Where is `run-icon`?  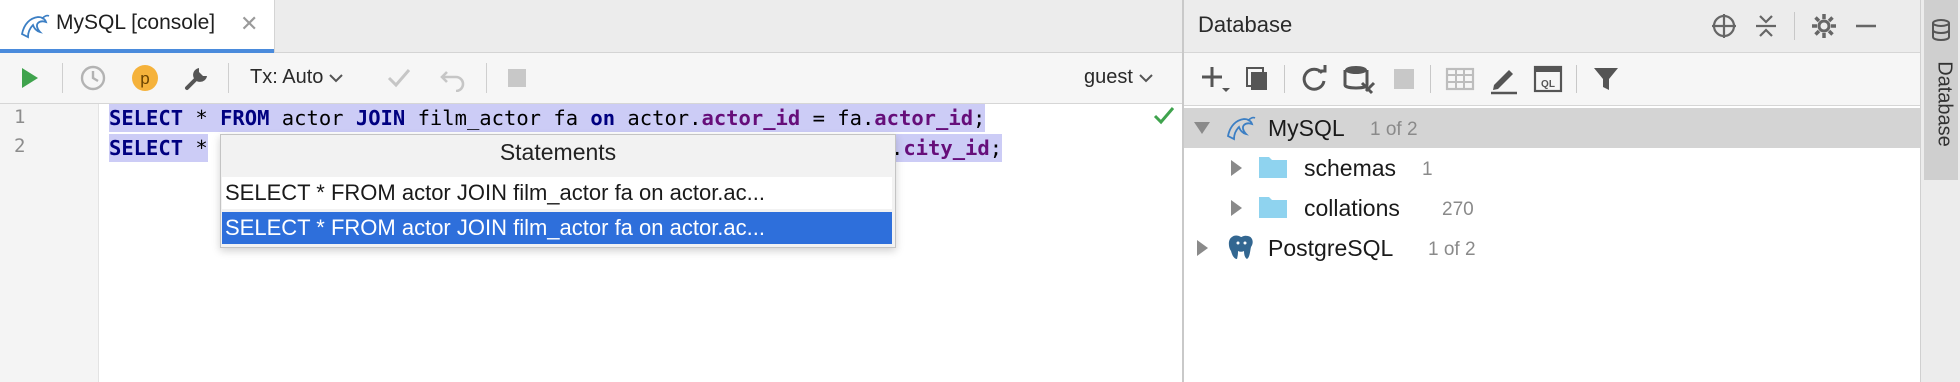
run-icon is located at coordinates (29, 78).